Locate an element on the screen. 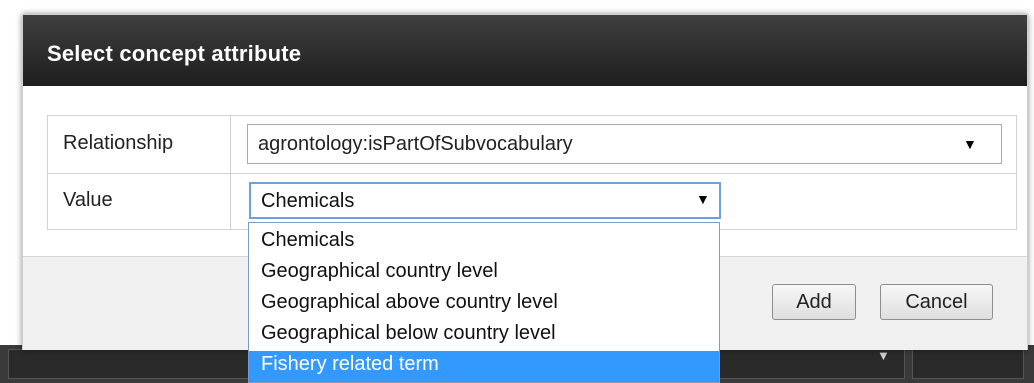 Image resolution: width=1034 pixels, height=383 pixels. value-label: Value is located at coordinates (88, 200).